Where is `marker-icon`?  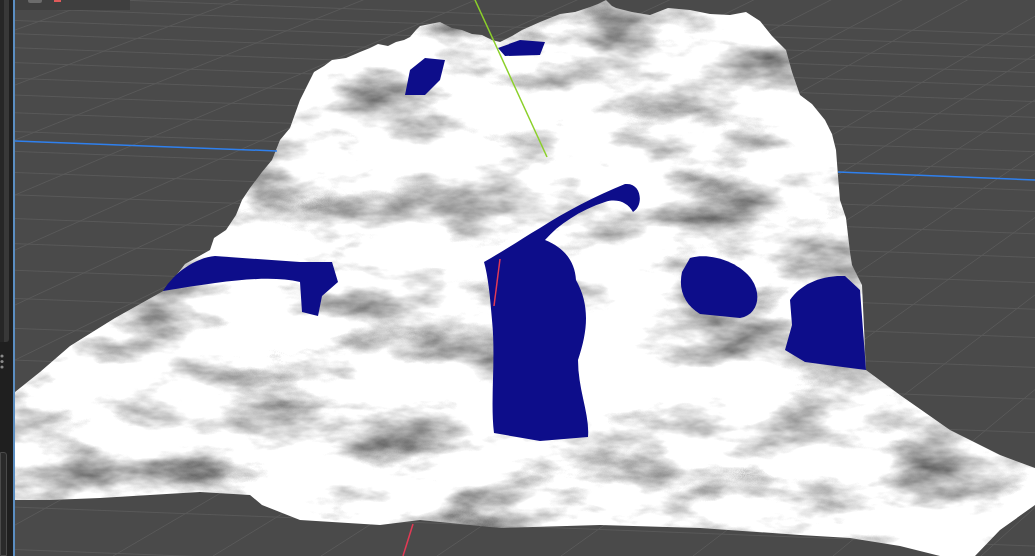
marker-icon is located at coordinates (57, 1).